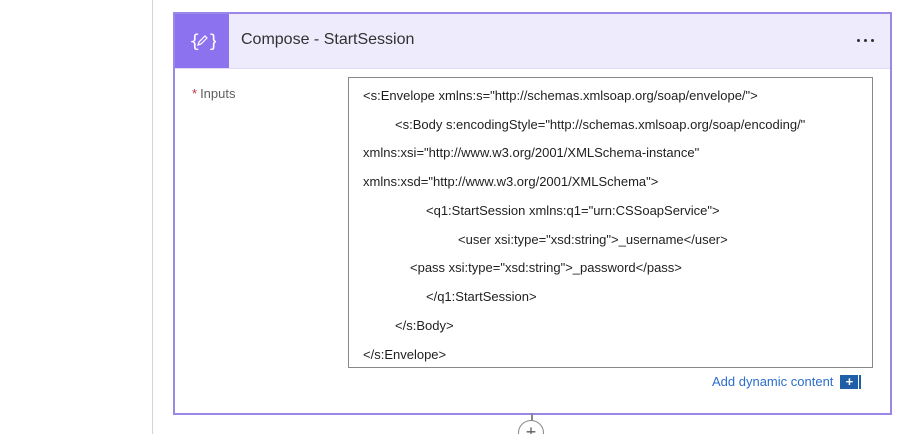 This screenshot has height=434, width=905. I want to click on card-title: Compose - StartSession, so click(327, 40).